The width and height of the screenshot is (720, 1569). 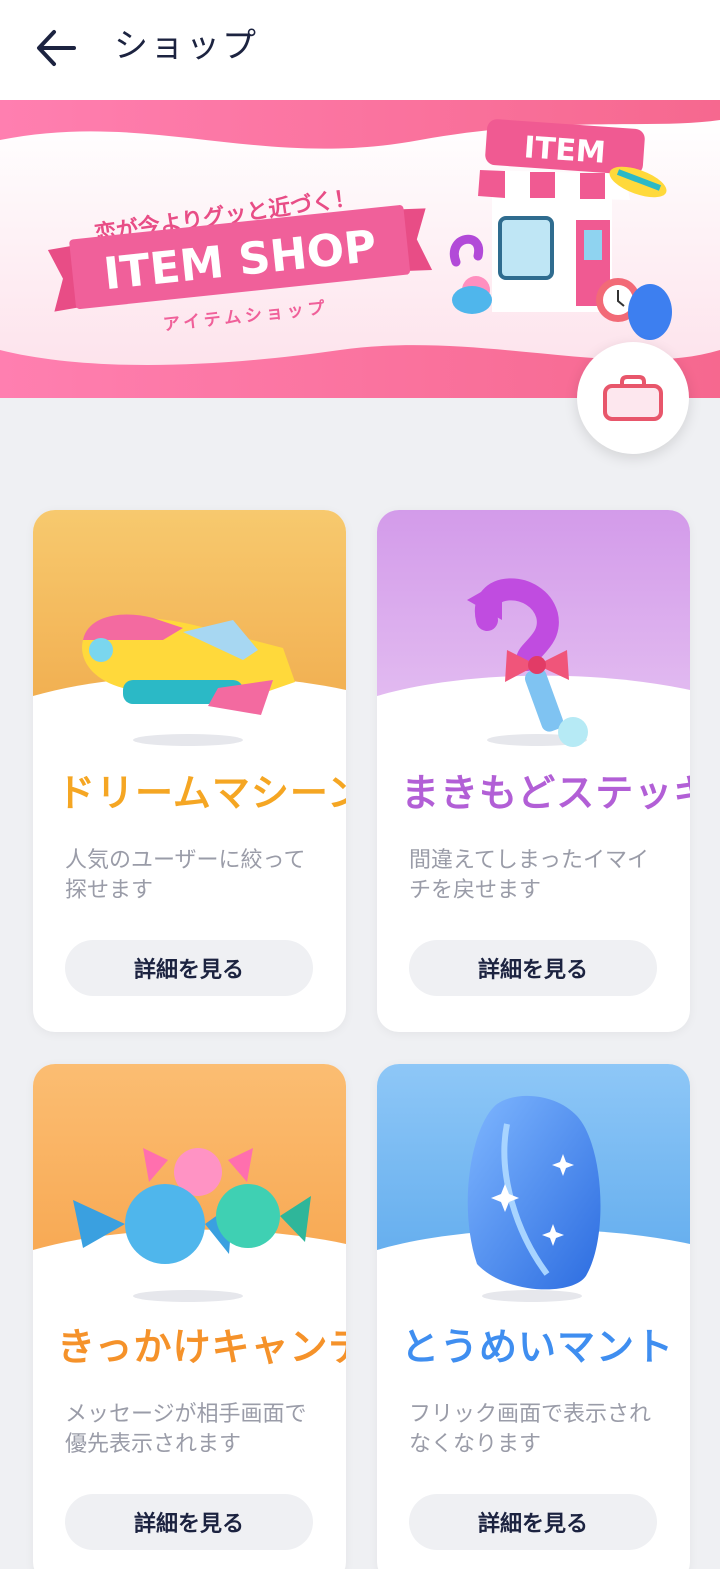 I want to click on item-name: まきもどステッキ, so click(x=545, y=793).